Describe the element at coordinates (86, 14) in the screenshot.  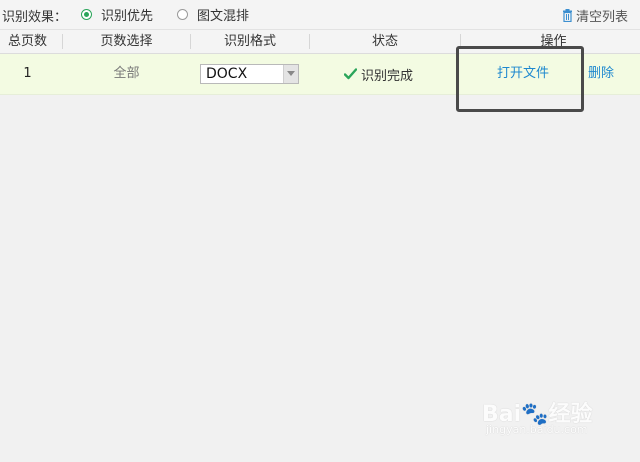
I see `radio-checked-icon` at that location.